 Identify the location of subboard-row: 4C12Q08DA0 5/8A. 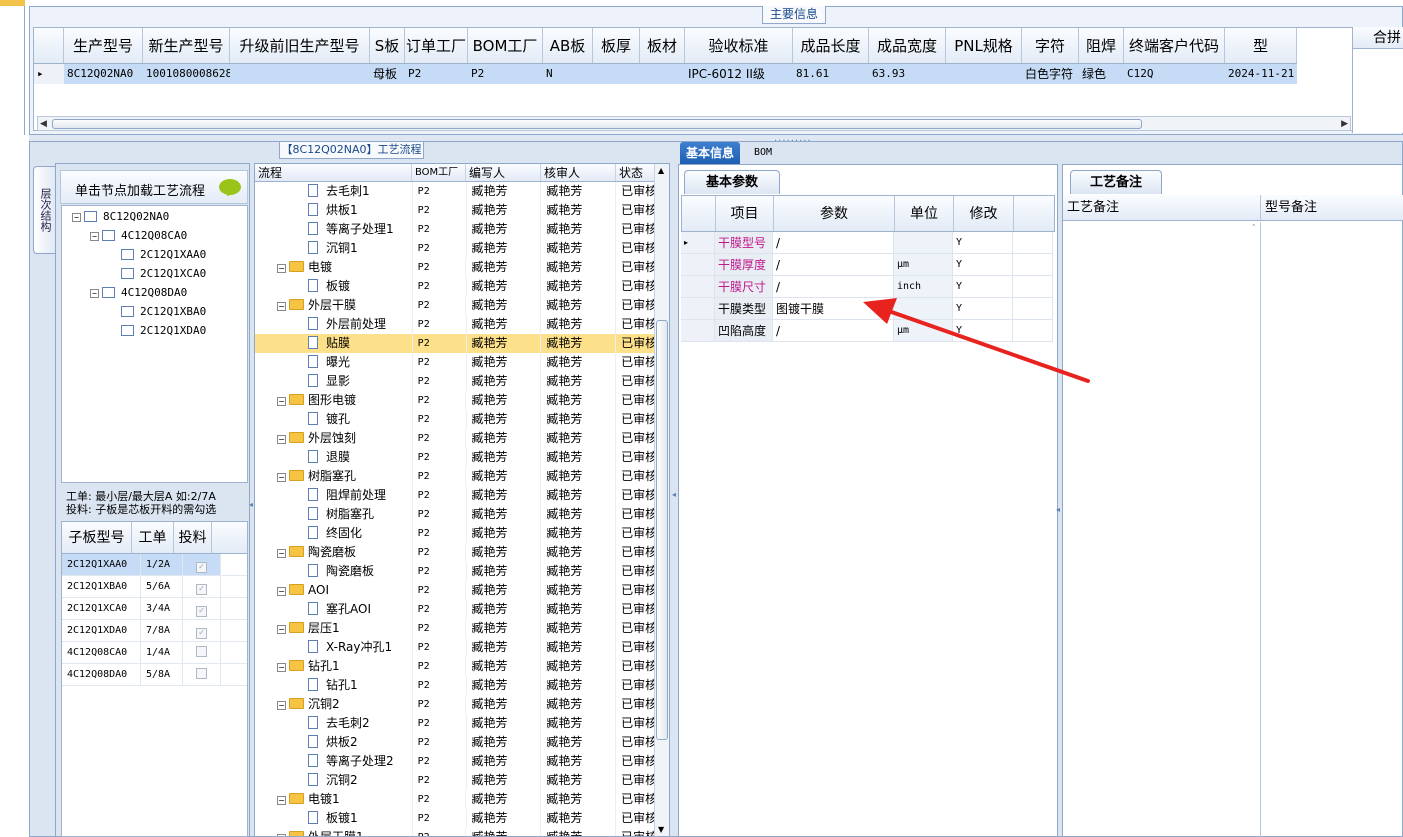
(154, 675).